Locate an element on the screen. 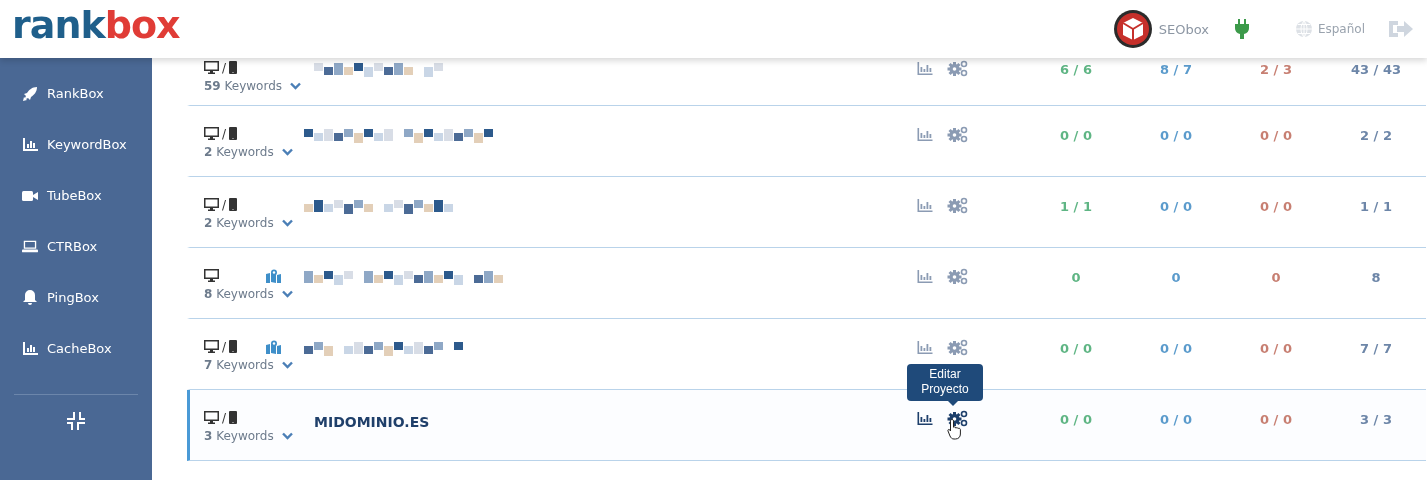 This screenshot has width=1427, height=480. keyword-count: 3 Keywords is located at coordinates (239, 436).